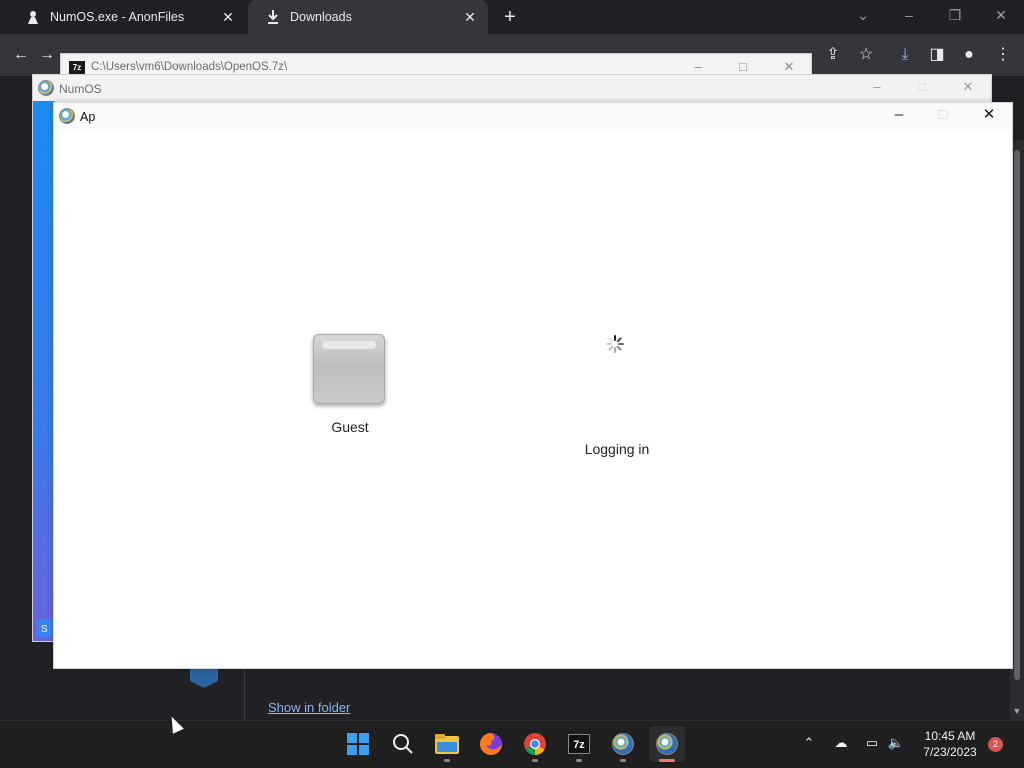 Image resolution: width=1024 pixels, height=768 pixels. What do you see at coordinates (189, 67) in the screenshot?
I see `window-title: C:\Users\vm6\Downloads\OpenOS.7z\` at bounding box center [189, 67].